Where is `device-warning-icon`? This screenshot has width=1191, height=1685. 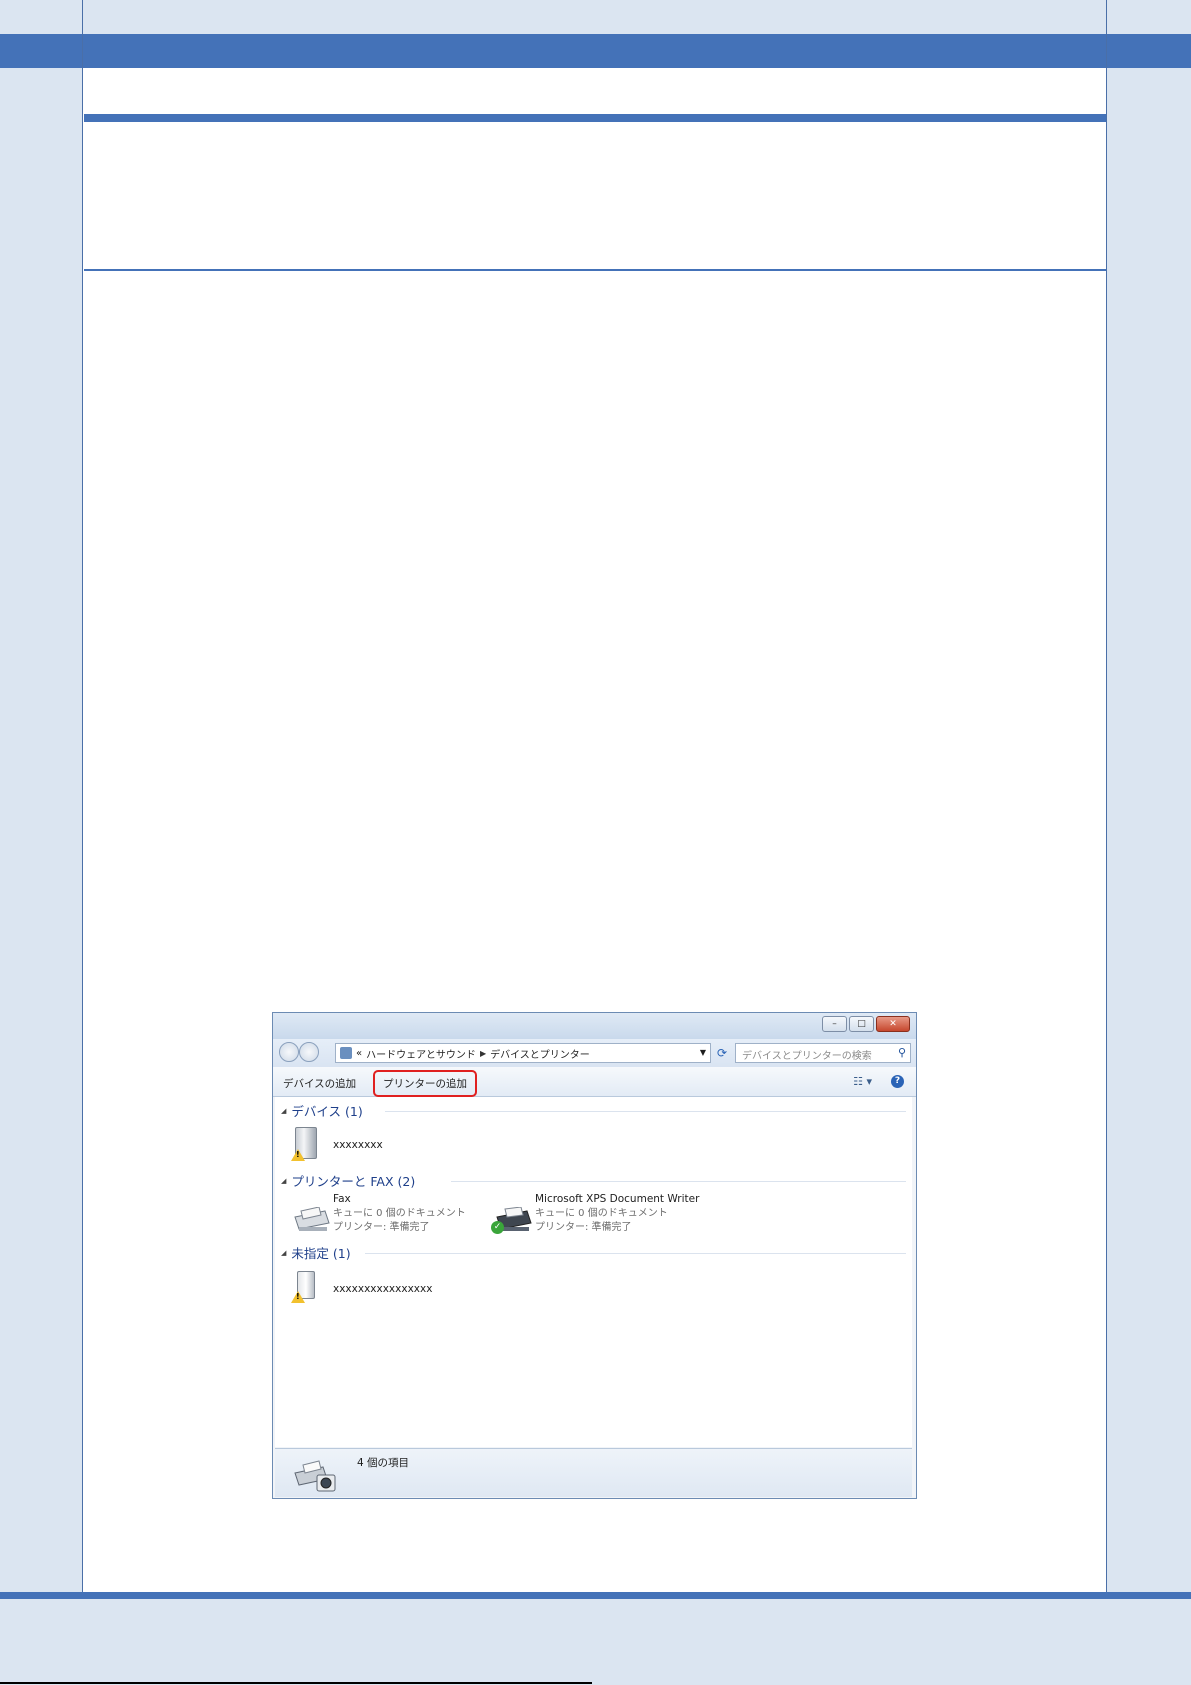 device-warning-icon is located at coordinates (303, 1287).